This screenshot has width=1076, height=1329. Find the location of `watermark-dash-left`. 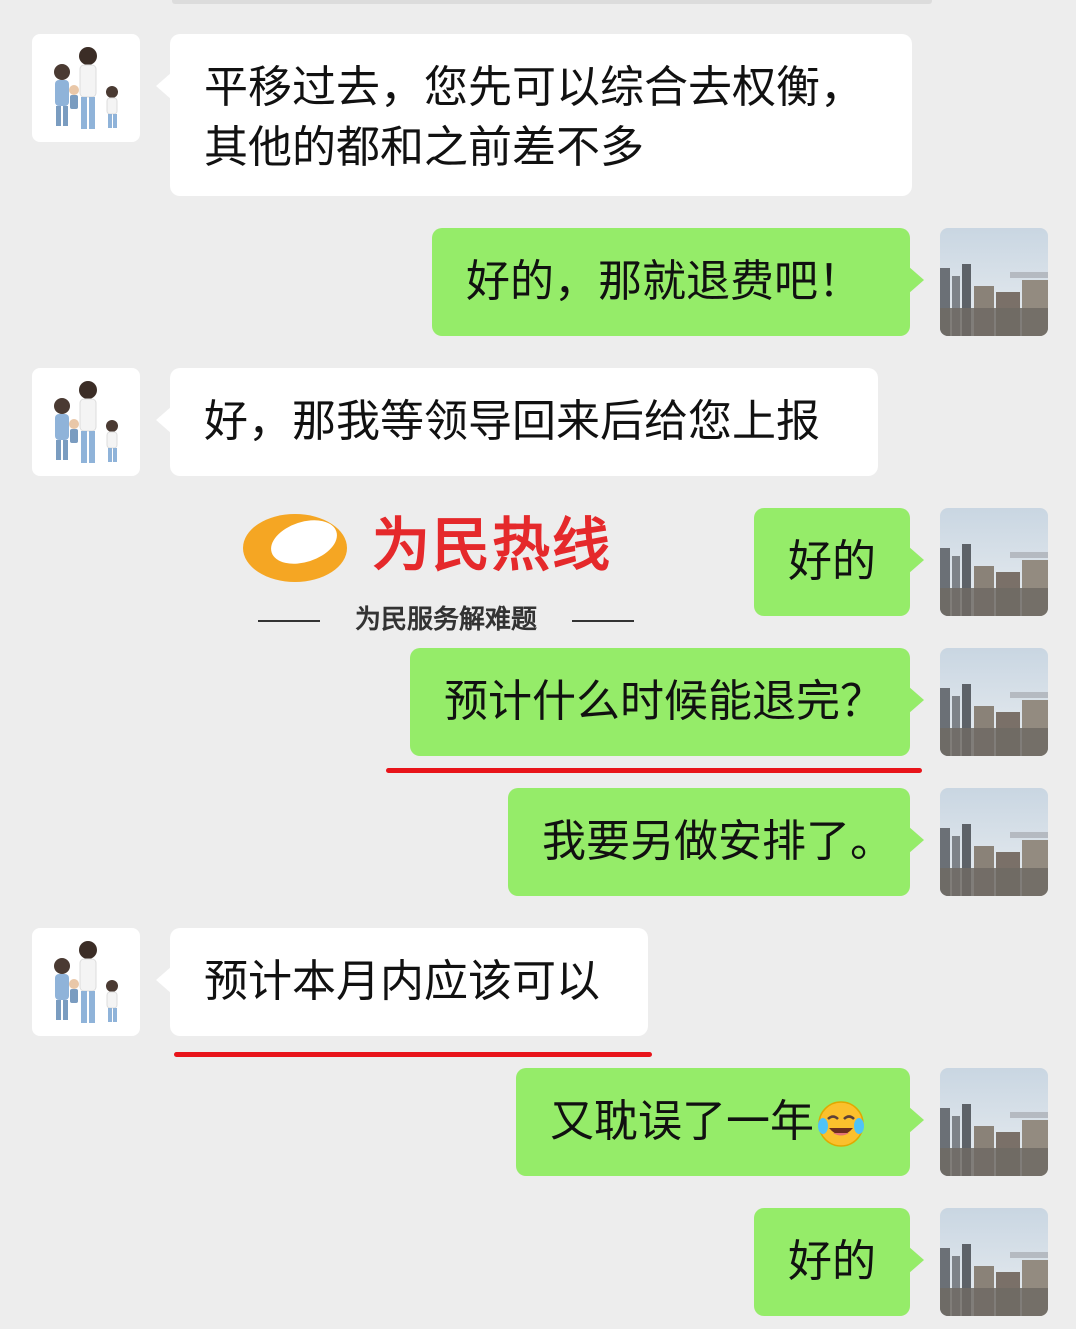

watermark-dash-left is located at coordinates (289, 621).